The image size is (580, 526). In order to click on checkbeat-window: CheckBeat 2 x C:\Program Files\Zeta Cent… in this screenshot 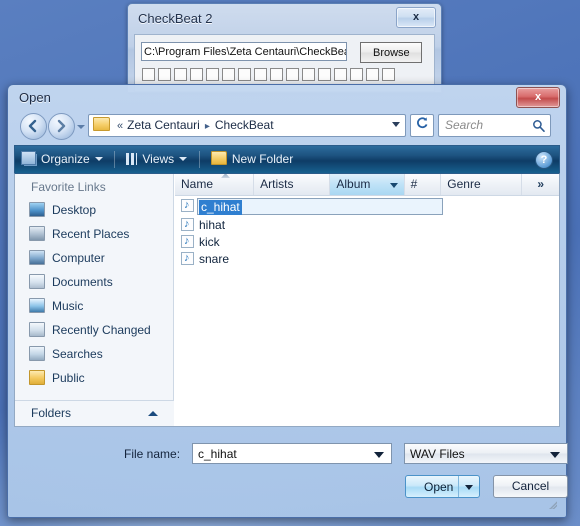, I will do `click(284, 48)`.